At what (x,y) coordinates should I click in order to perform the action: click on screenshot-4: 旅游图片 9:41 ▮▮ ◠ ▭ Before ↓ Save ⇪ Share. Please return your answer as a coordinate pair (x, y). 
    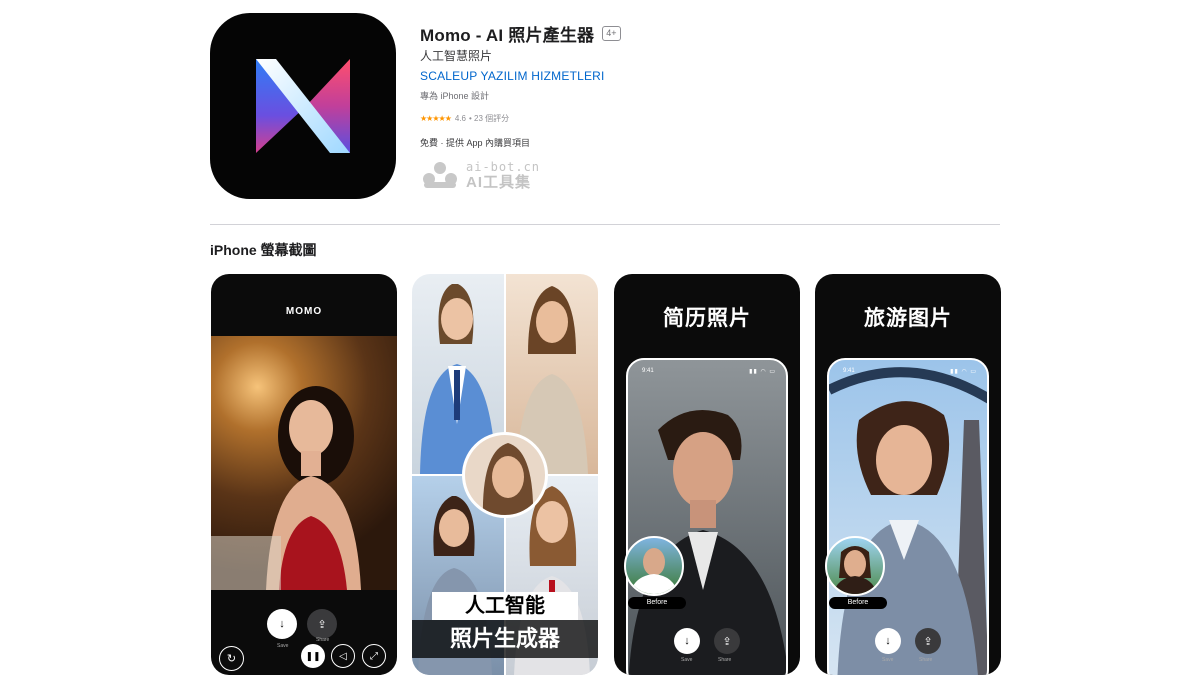
    Looking at the image, I should click on (908, 474).